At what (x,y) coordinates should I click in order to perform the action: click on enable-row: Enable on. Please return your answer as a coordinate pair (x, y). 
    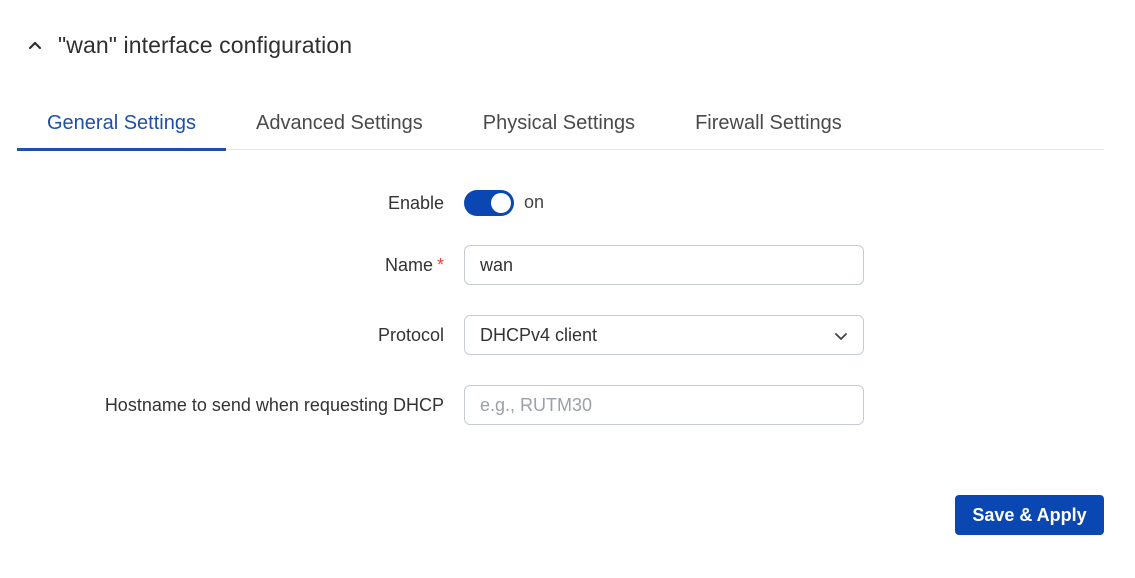
    Looking at the image, I should click on (567, 203).